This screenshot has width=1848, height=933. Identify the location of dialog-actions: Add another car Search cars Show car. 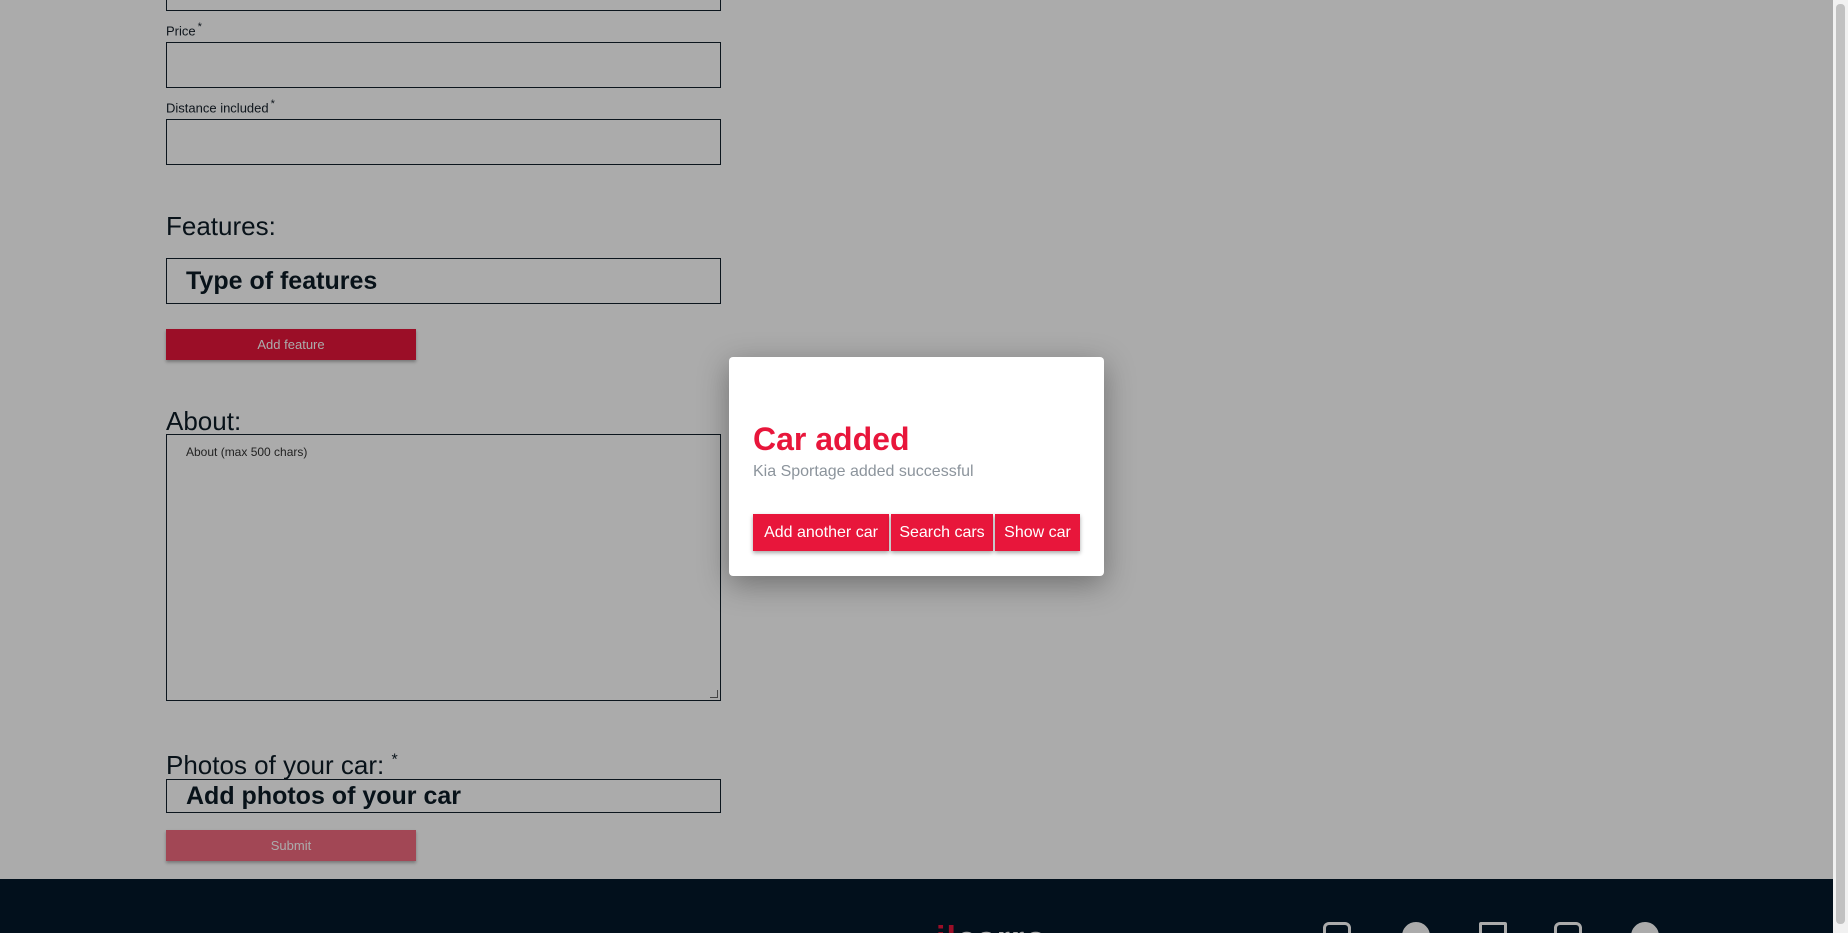
(916, 532).